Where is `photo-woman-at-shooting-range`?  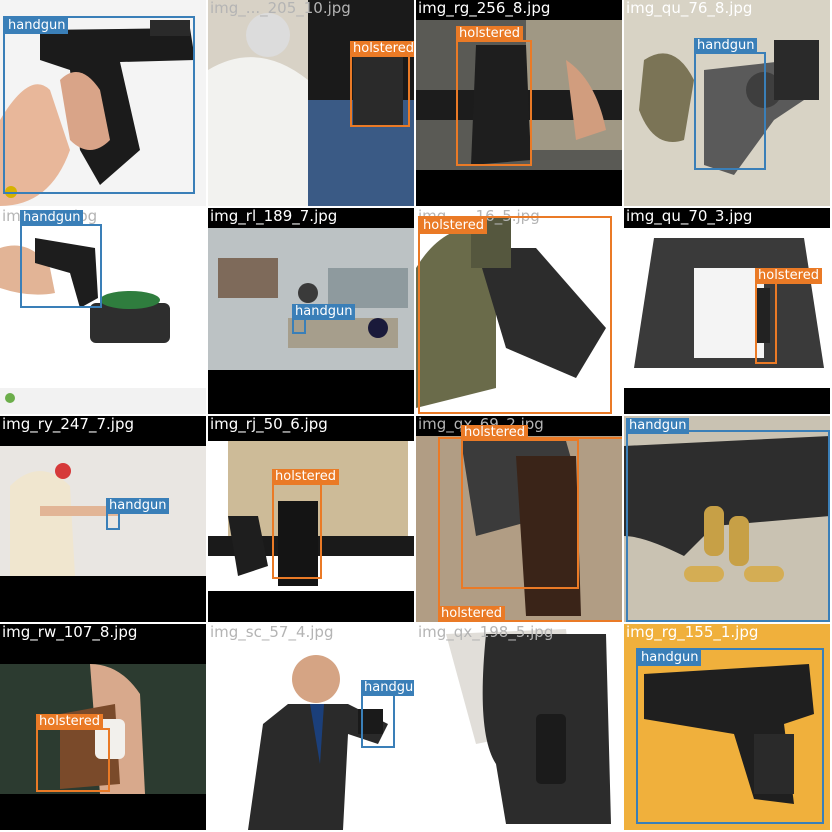
photo-woman-at-shooting-range is located at coordinates (103, 519).